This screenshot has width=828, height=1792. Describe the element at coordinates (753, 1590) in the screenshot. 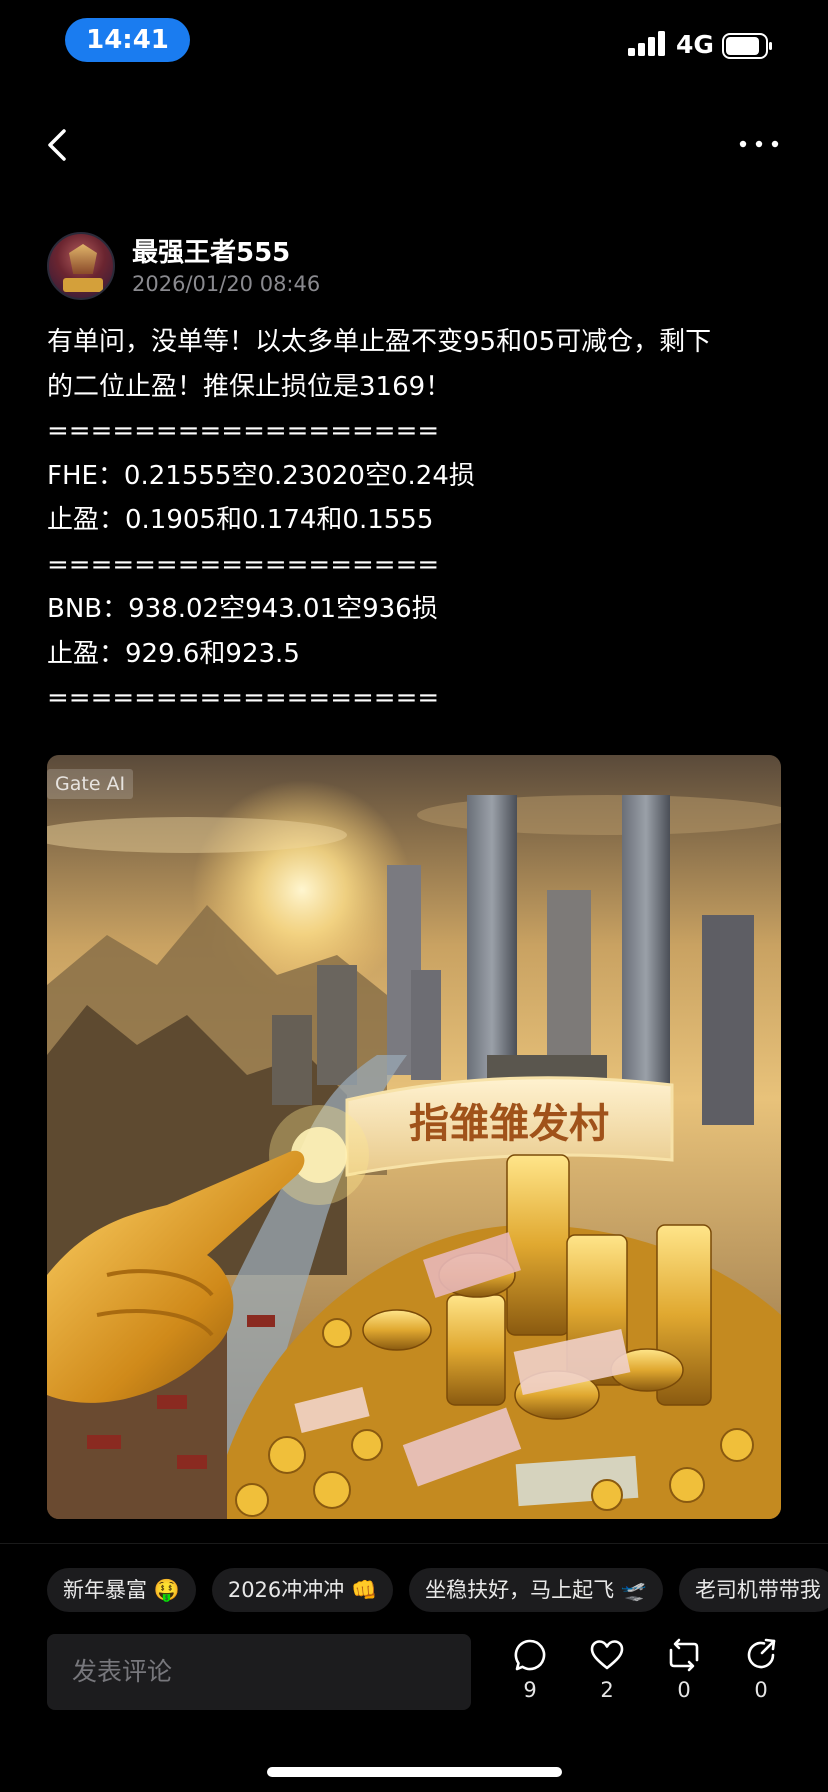

I see `tag-chip: 老司机带带我` at that location.